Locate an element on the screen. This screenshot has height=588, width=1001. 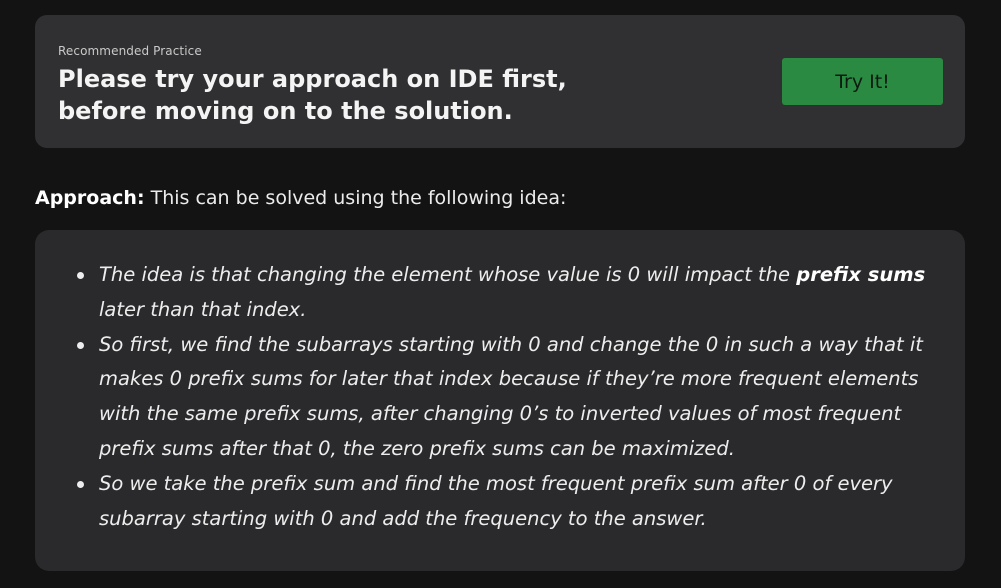
idea-text: later than that index. is located at coordinates (203, 309).